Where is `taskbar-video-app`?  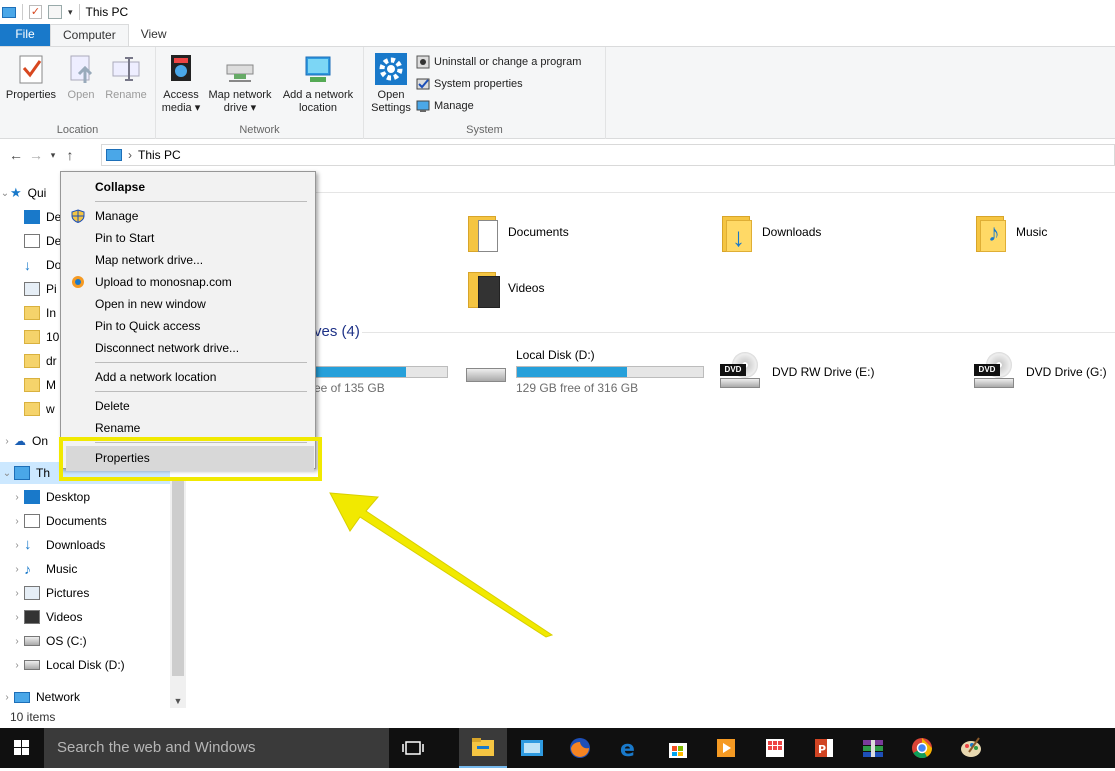 taskbar-video-app is located at coordinates (726, 748).